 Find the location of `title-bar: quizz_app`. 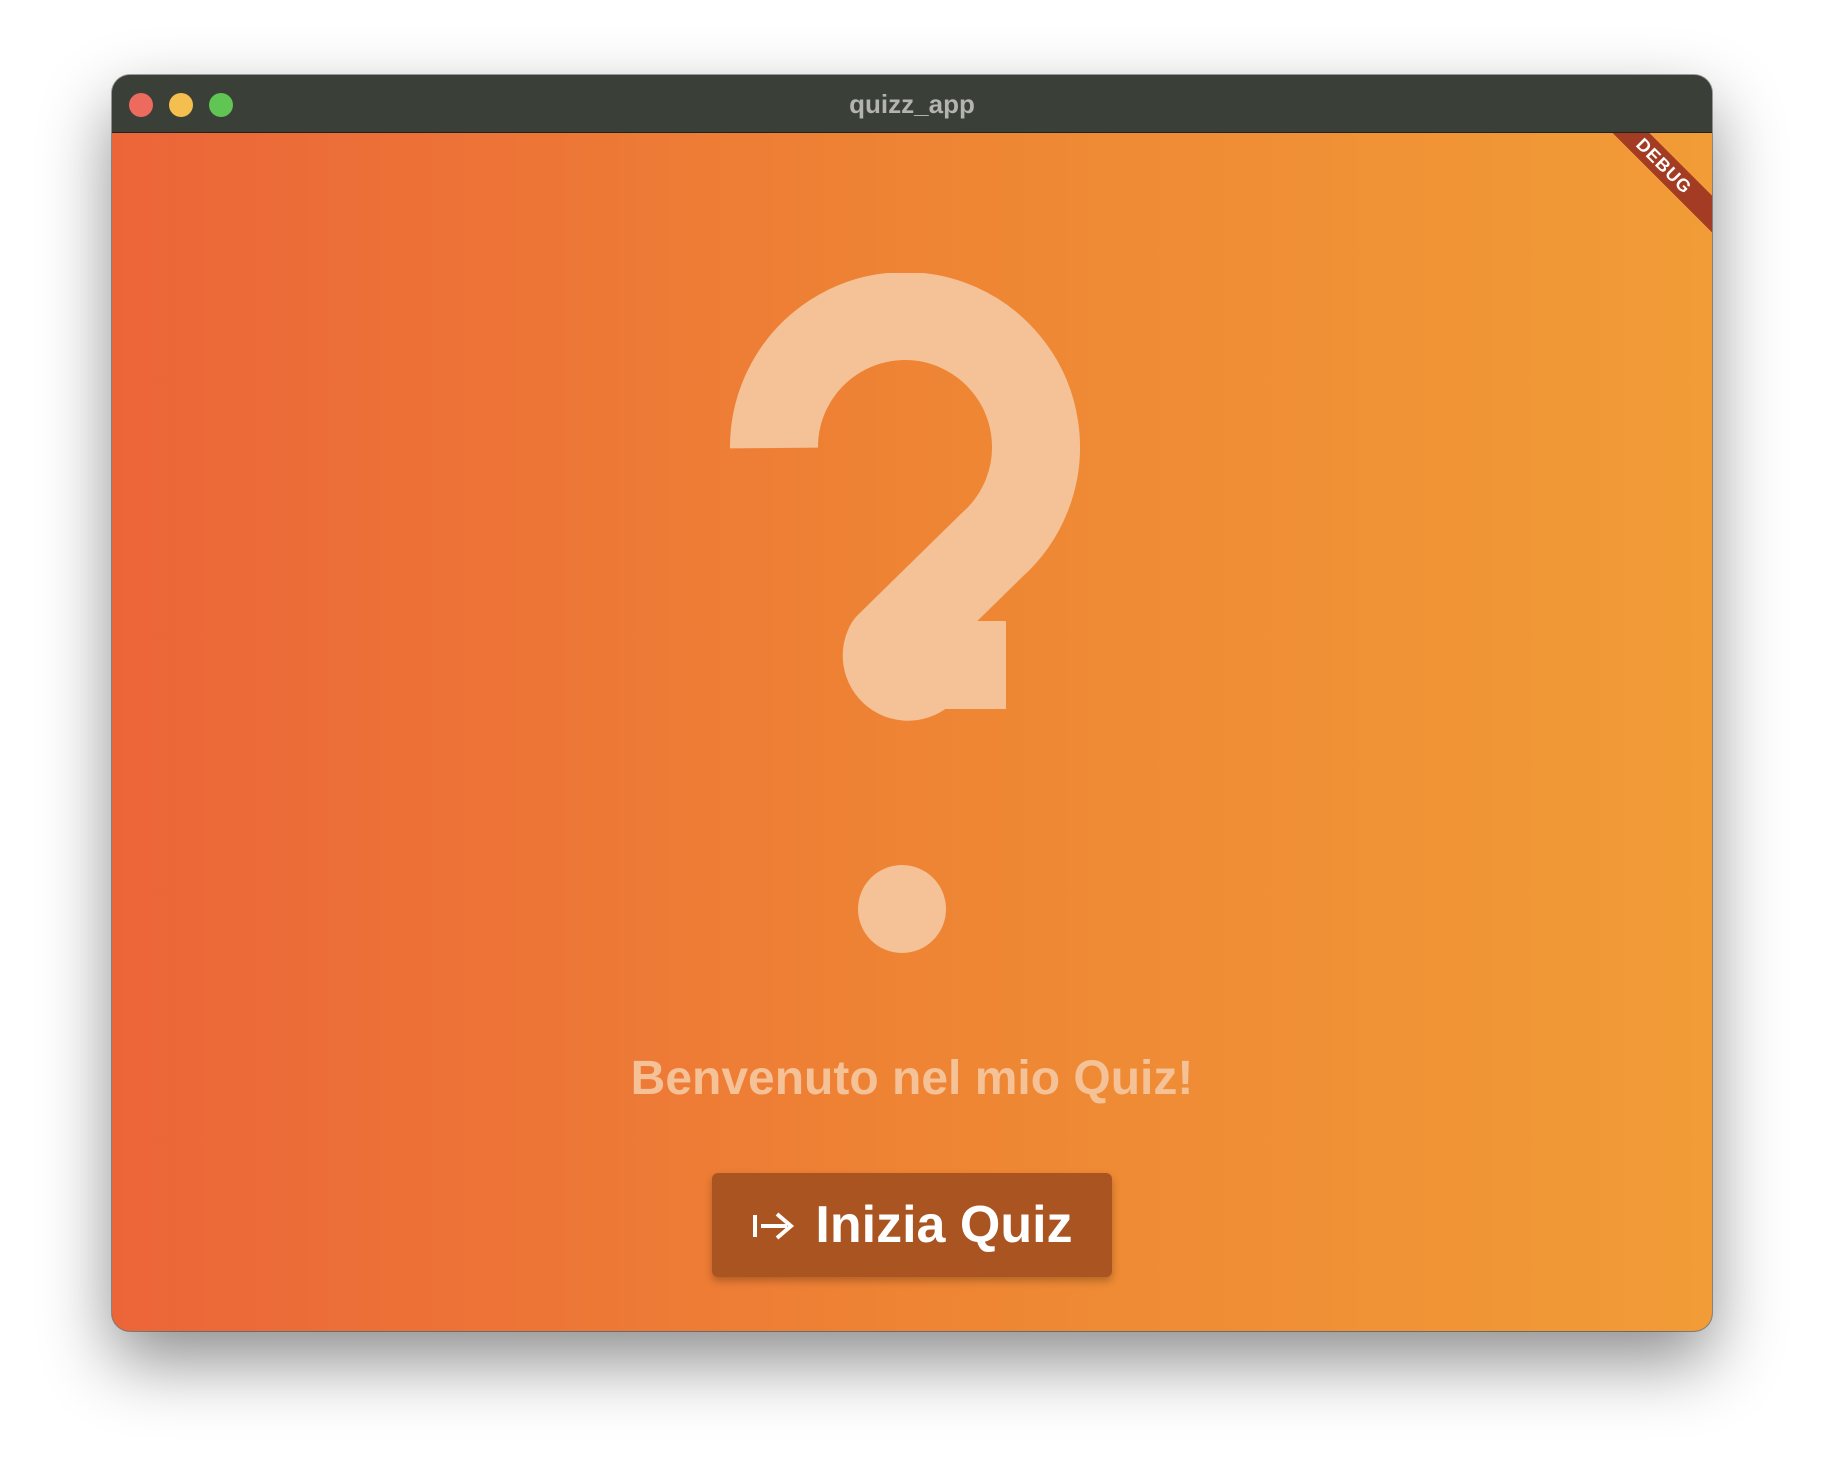

title-bar: quizz_app is located at coordinates (912, 104).